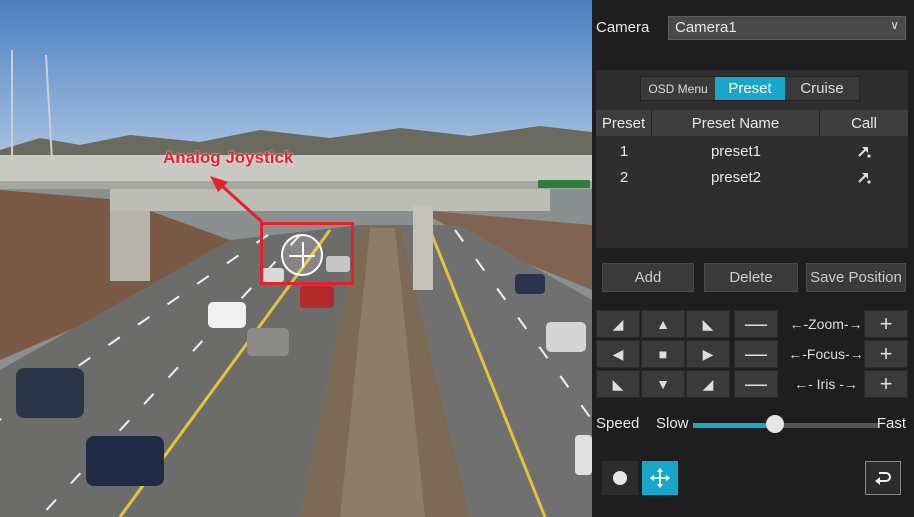 Image resolution: width=914 pixels, height=517 pixels. I want to click on stop-square-icon: ■, so click(663, 354).